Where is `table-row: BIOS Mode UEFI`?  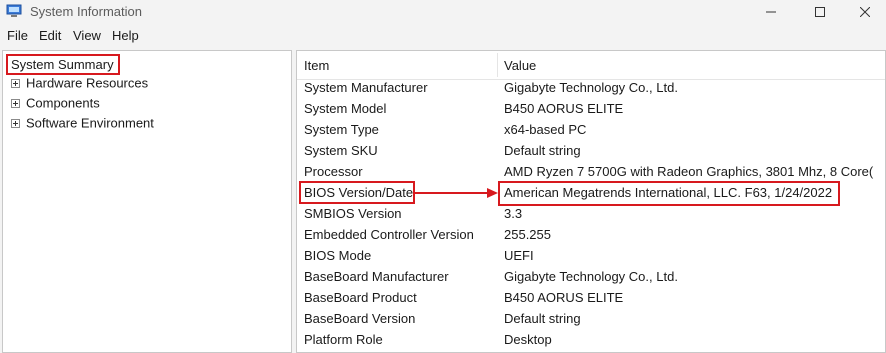 table-row: BIOS Mode UEFI is located at coordinates (591, 256).